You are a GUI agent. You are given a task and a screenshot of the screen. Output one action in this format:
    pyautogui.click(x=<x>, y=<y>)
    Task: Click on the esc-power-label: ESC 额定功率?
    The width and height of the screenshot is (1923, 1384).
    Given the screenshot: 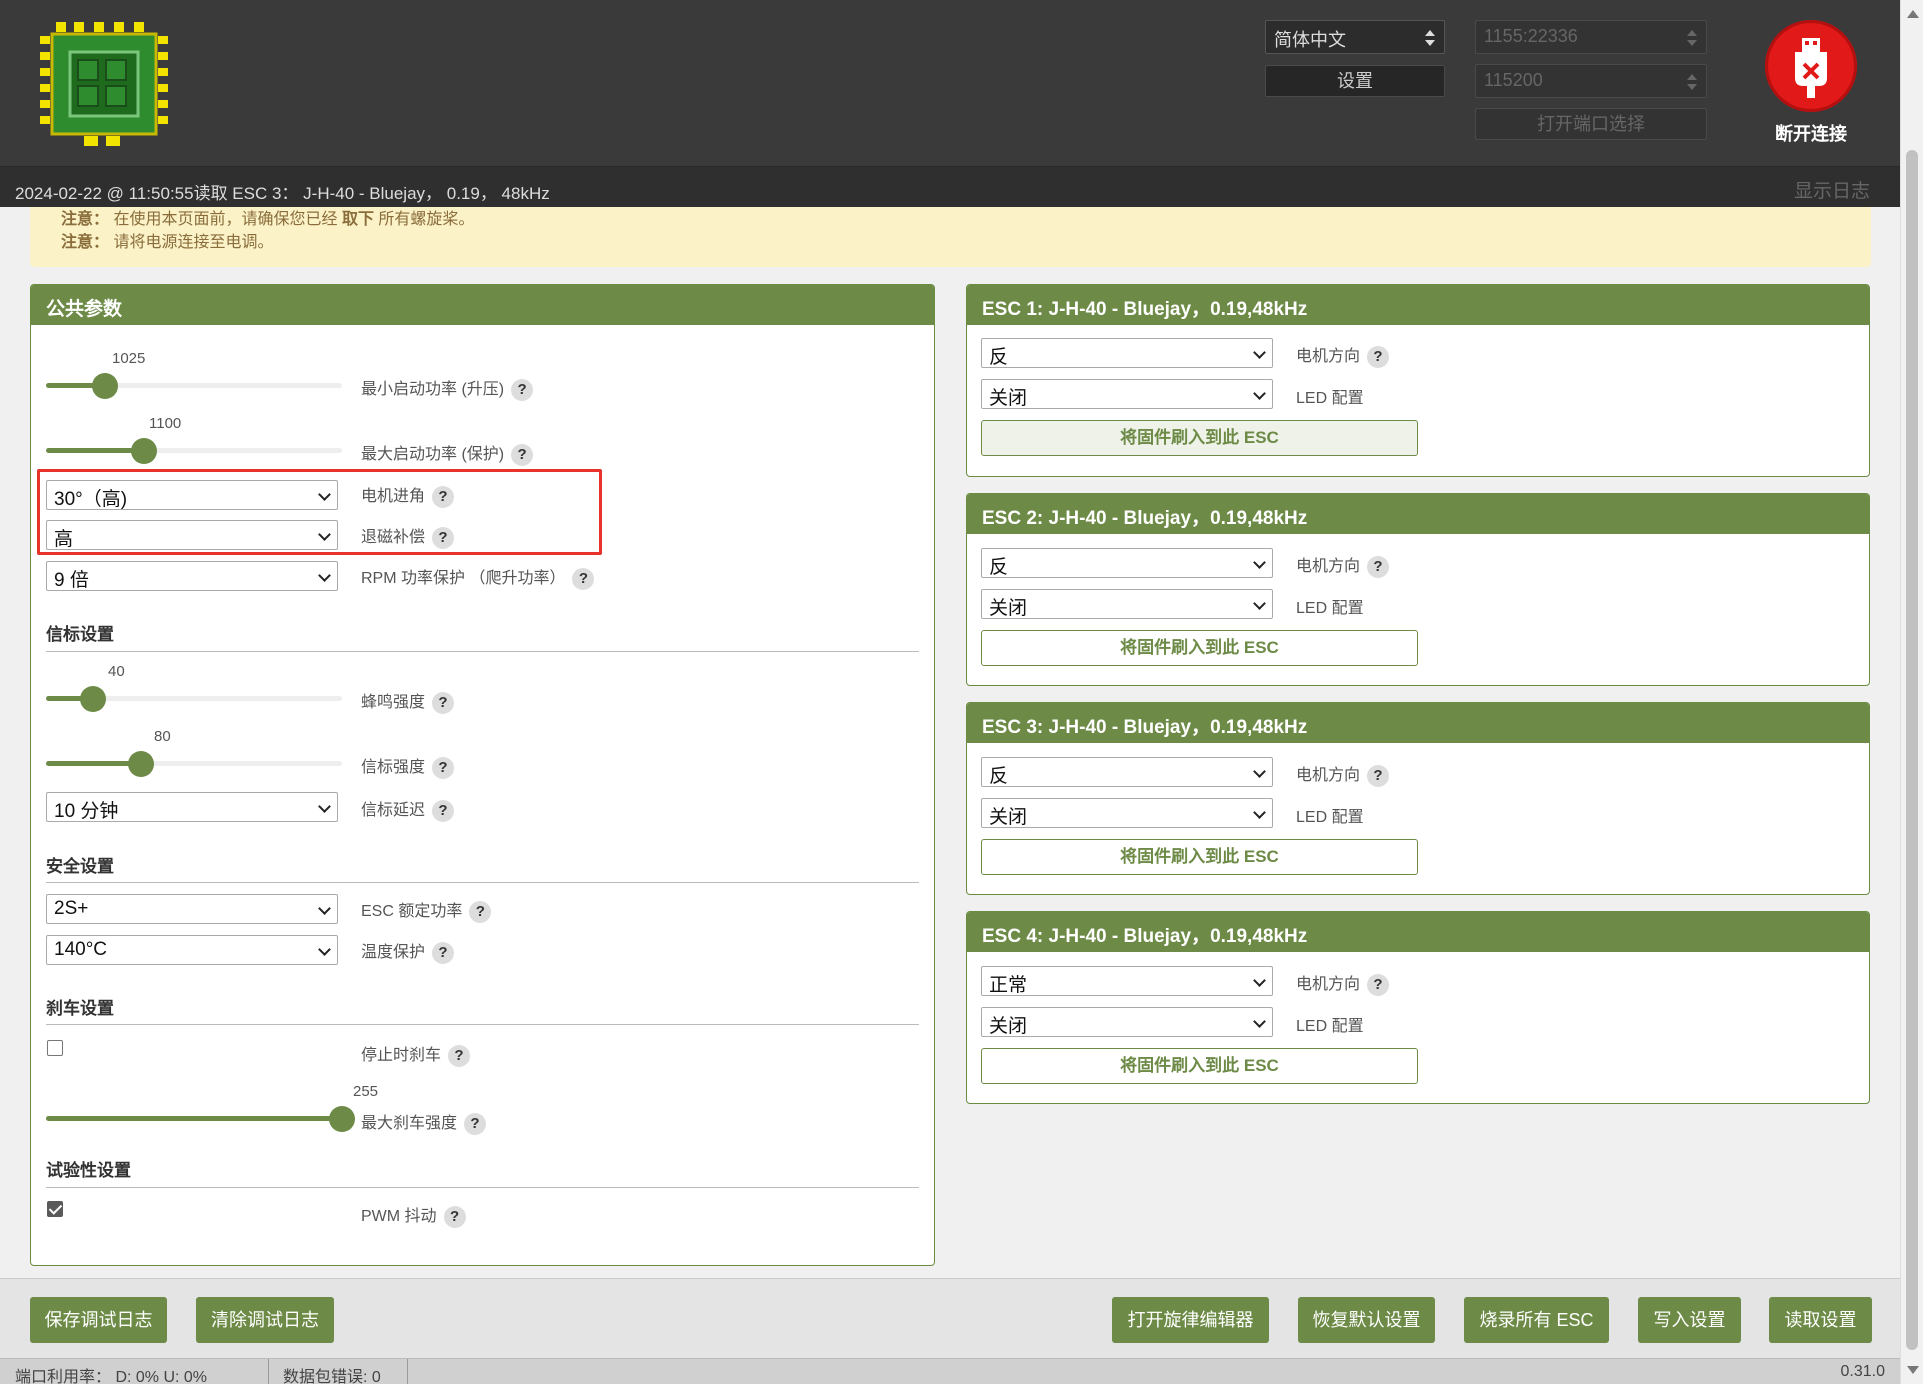 What is the action you would take?
    pyautogui.click(x=426, y=910)
    